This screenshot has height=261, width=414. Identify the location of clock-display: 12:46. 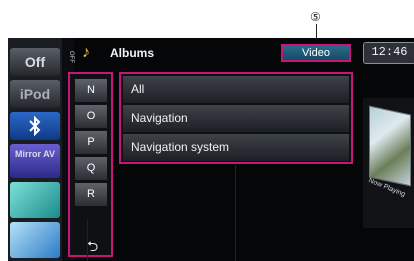
(388, 53).